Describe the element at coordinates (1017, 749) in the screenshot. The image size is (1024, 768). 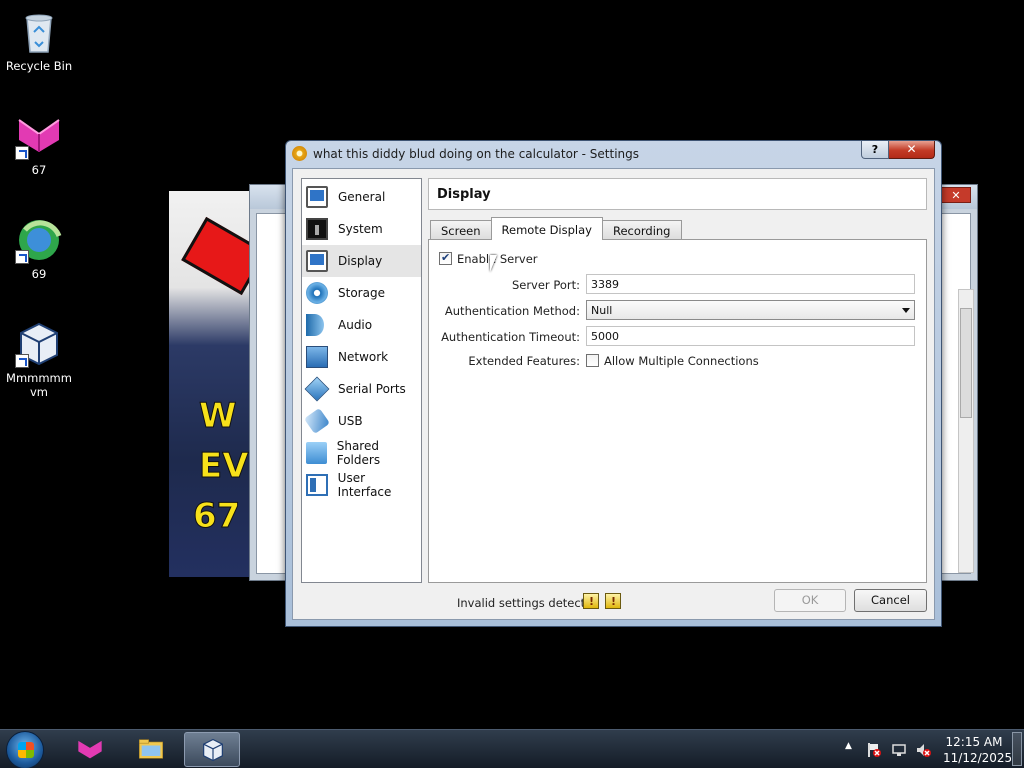
I see `show-desktop-button` at that location.